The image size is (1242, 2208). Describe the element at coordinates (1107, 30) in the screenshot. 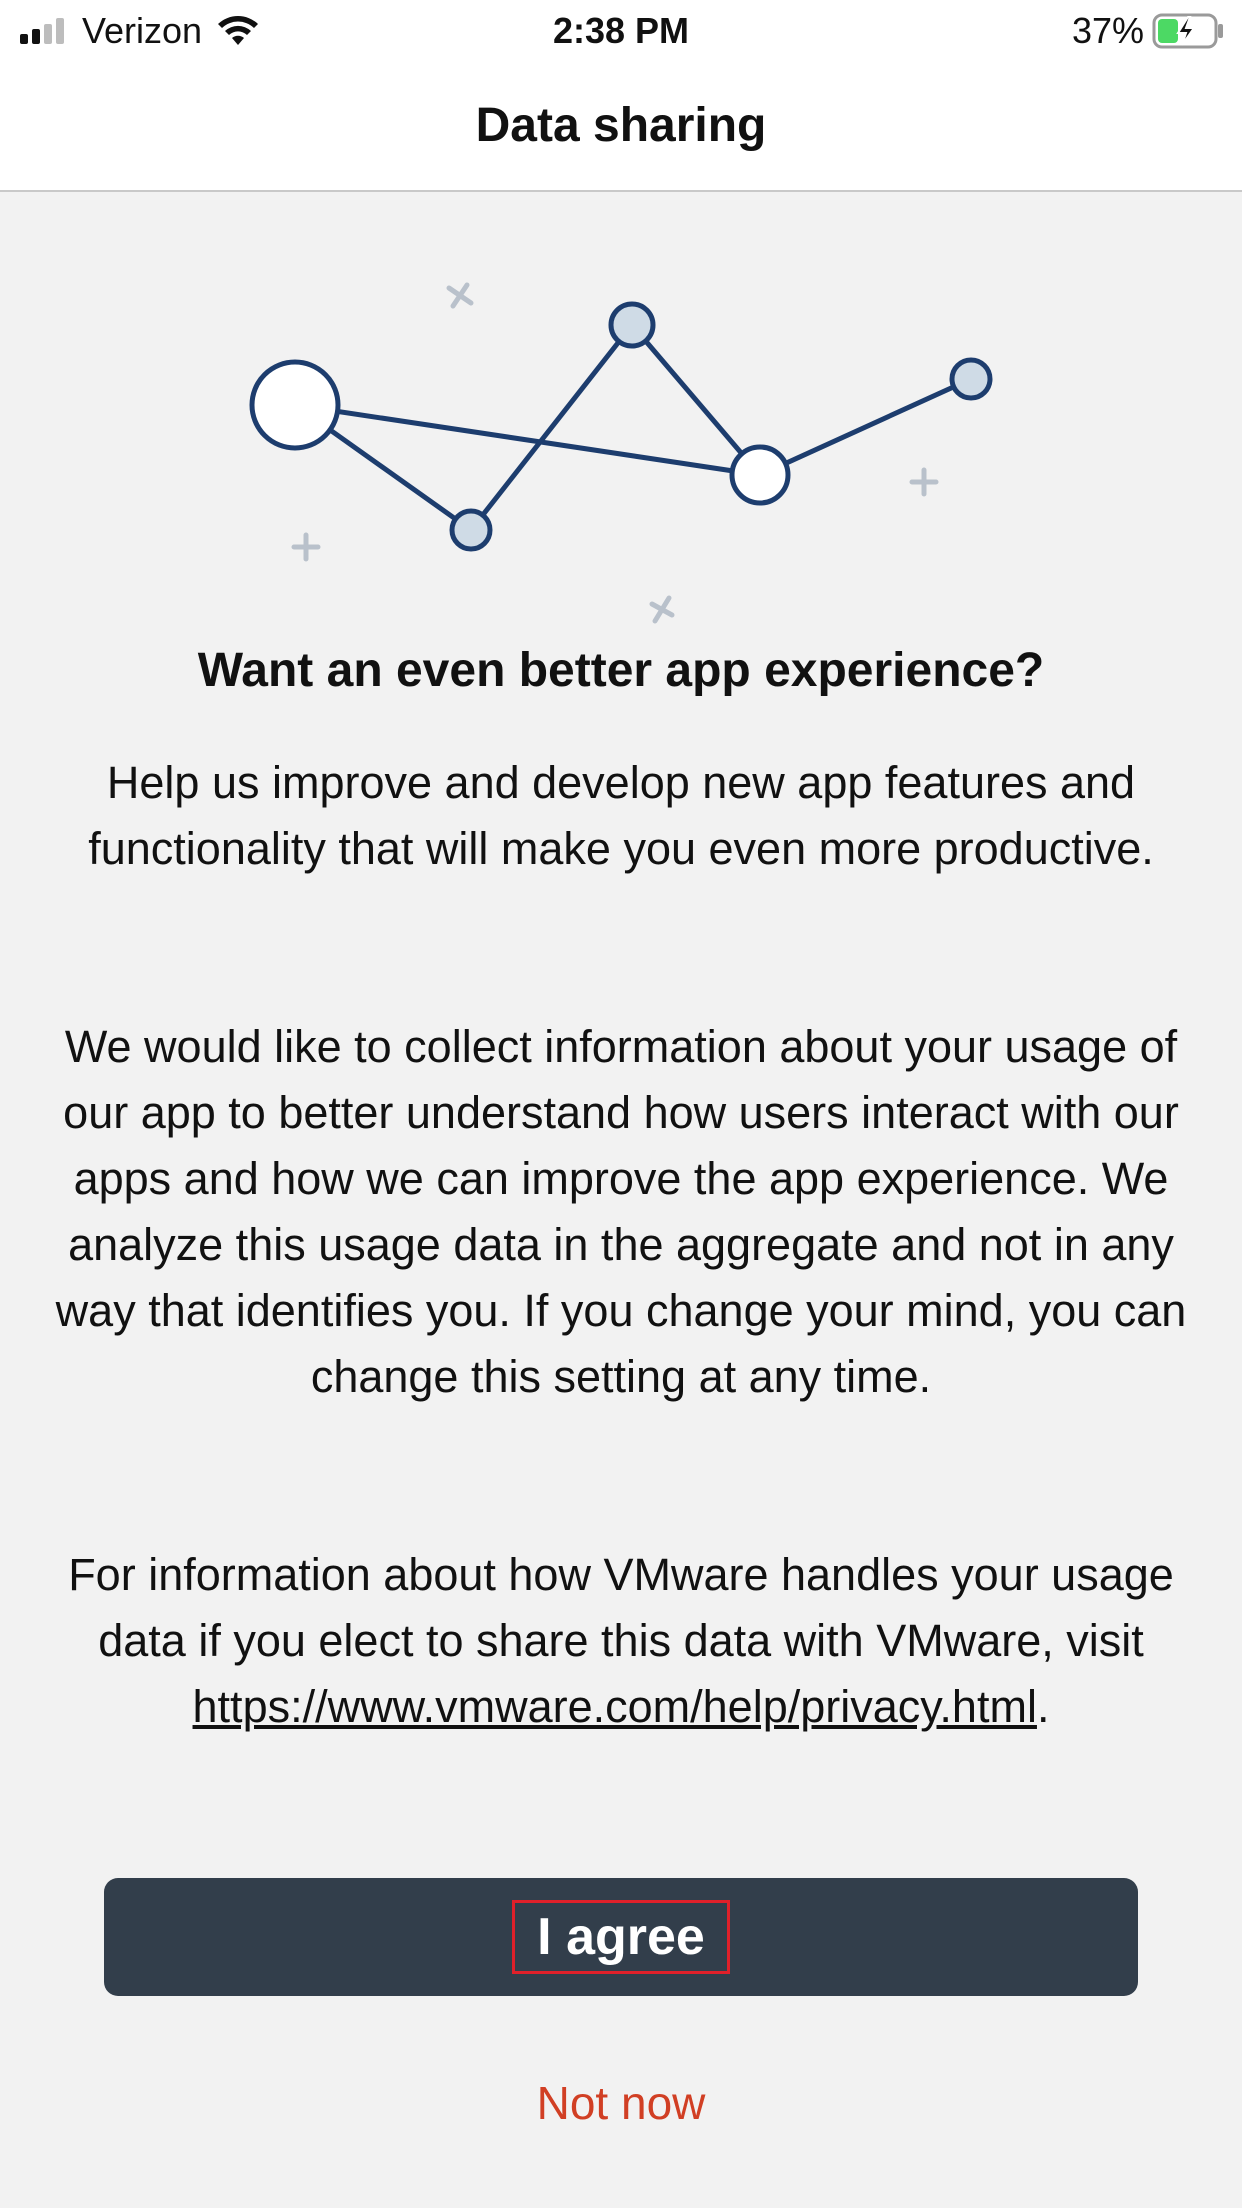

I see `battery-percent: 37%` at that location.